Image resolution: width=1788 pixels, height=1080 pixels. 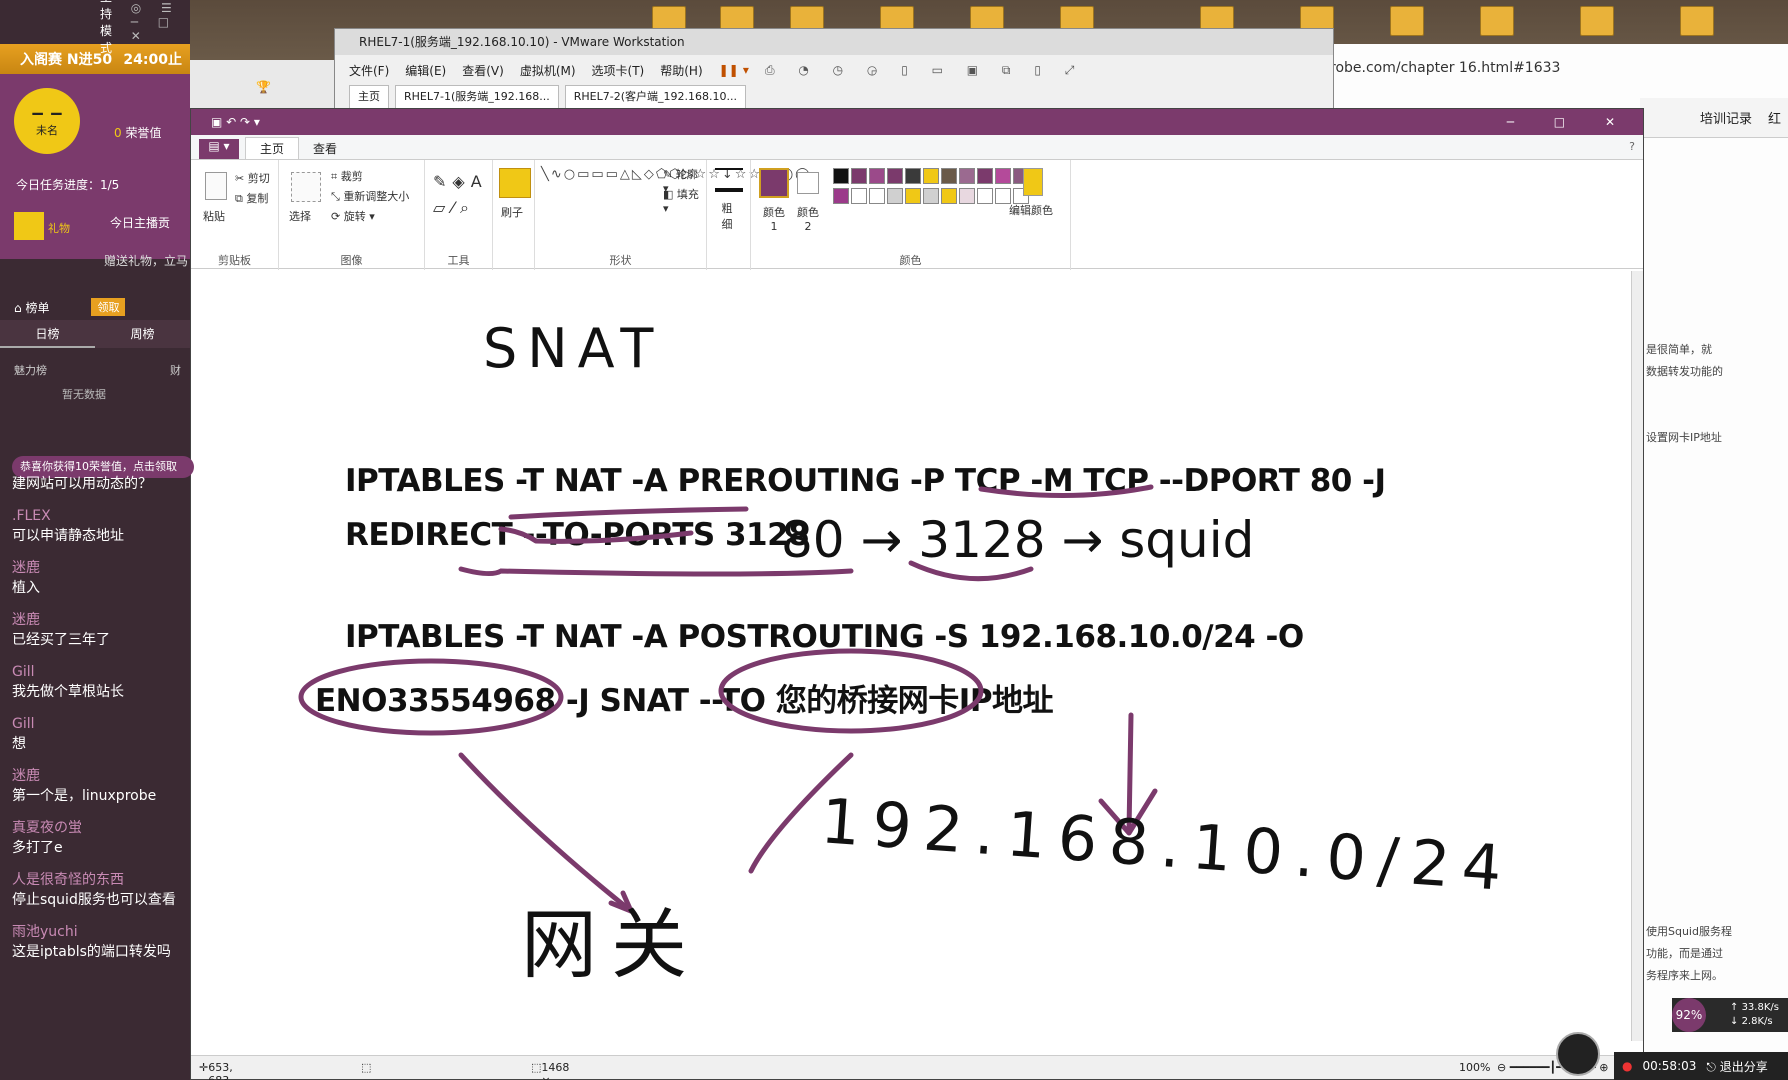 I want to click on paste-button: 粘贴, so click(x=214, y=216).